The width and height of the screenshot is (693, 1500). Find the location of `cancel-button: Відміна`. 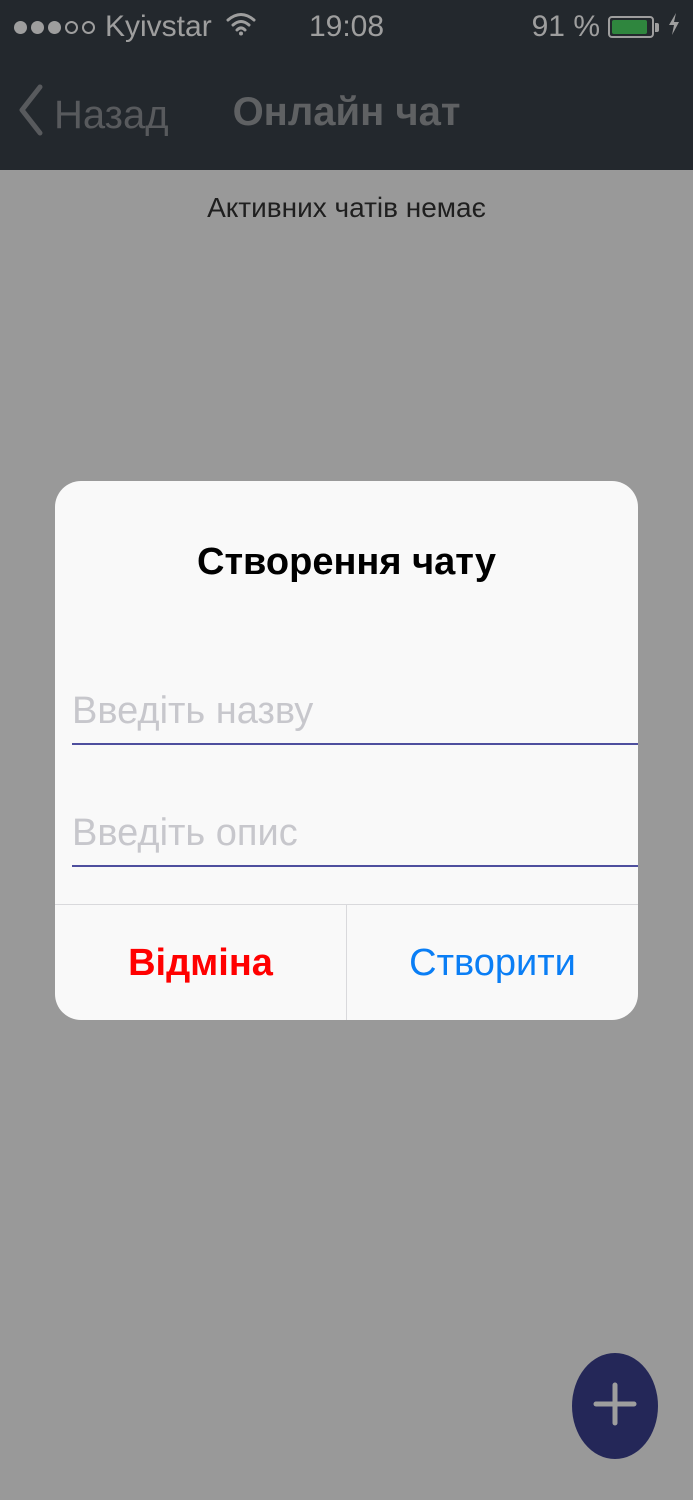

cancel-button: Відміна is located at coordinates (201, 962).